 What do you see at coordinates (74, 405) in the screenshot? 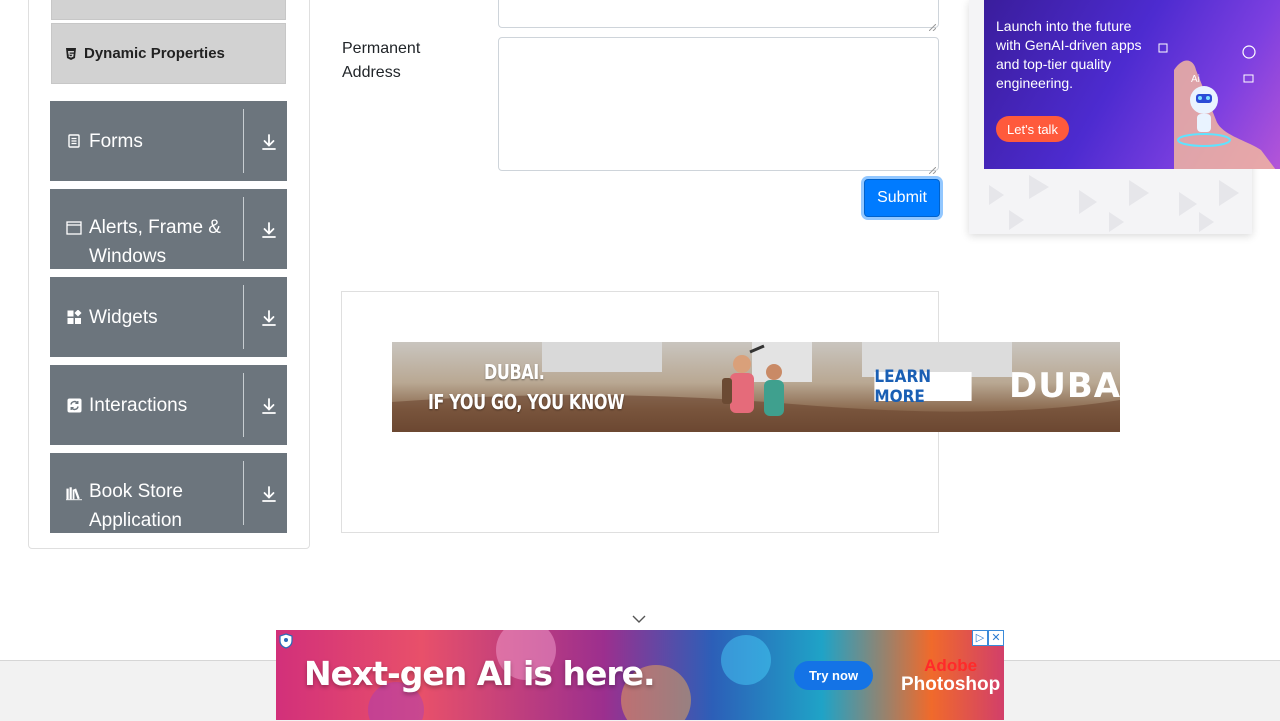
I see `interaction-icon` at bounding box center [74, 405].